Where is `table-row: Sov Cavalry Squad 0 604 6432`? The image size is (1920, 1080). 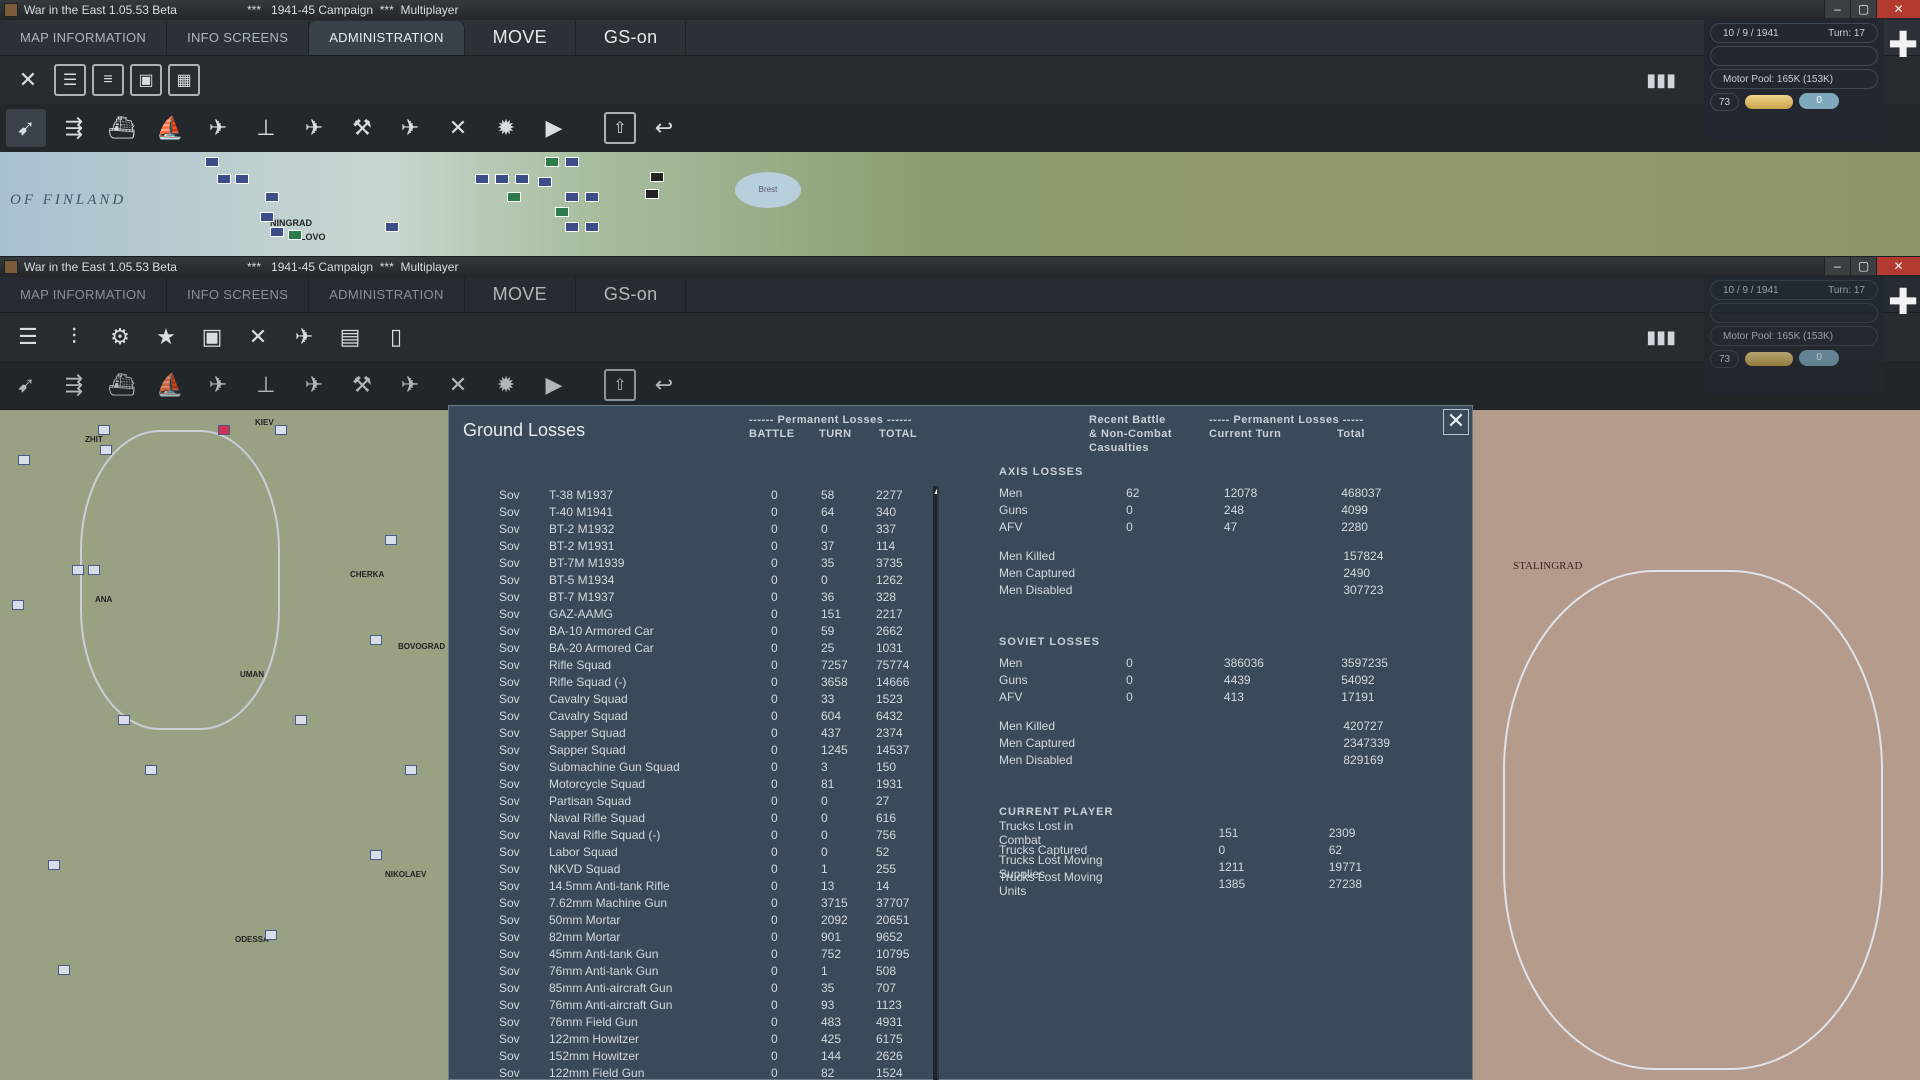
table-row: Sov Cavalry Squad 0 604 6432 is located at coordinates (693, 715).